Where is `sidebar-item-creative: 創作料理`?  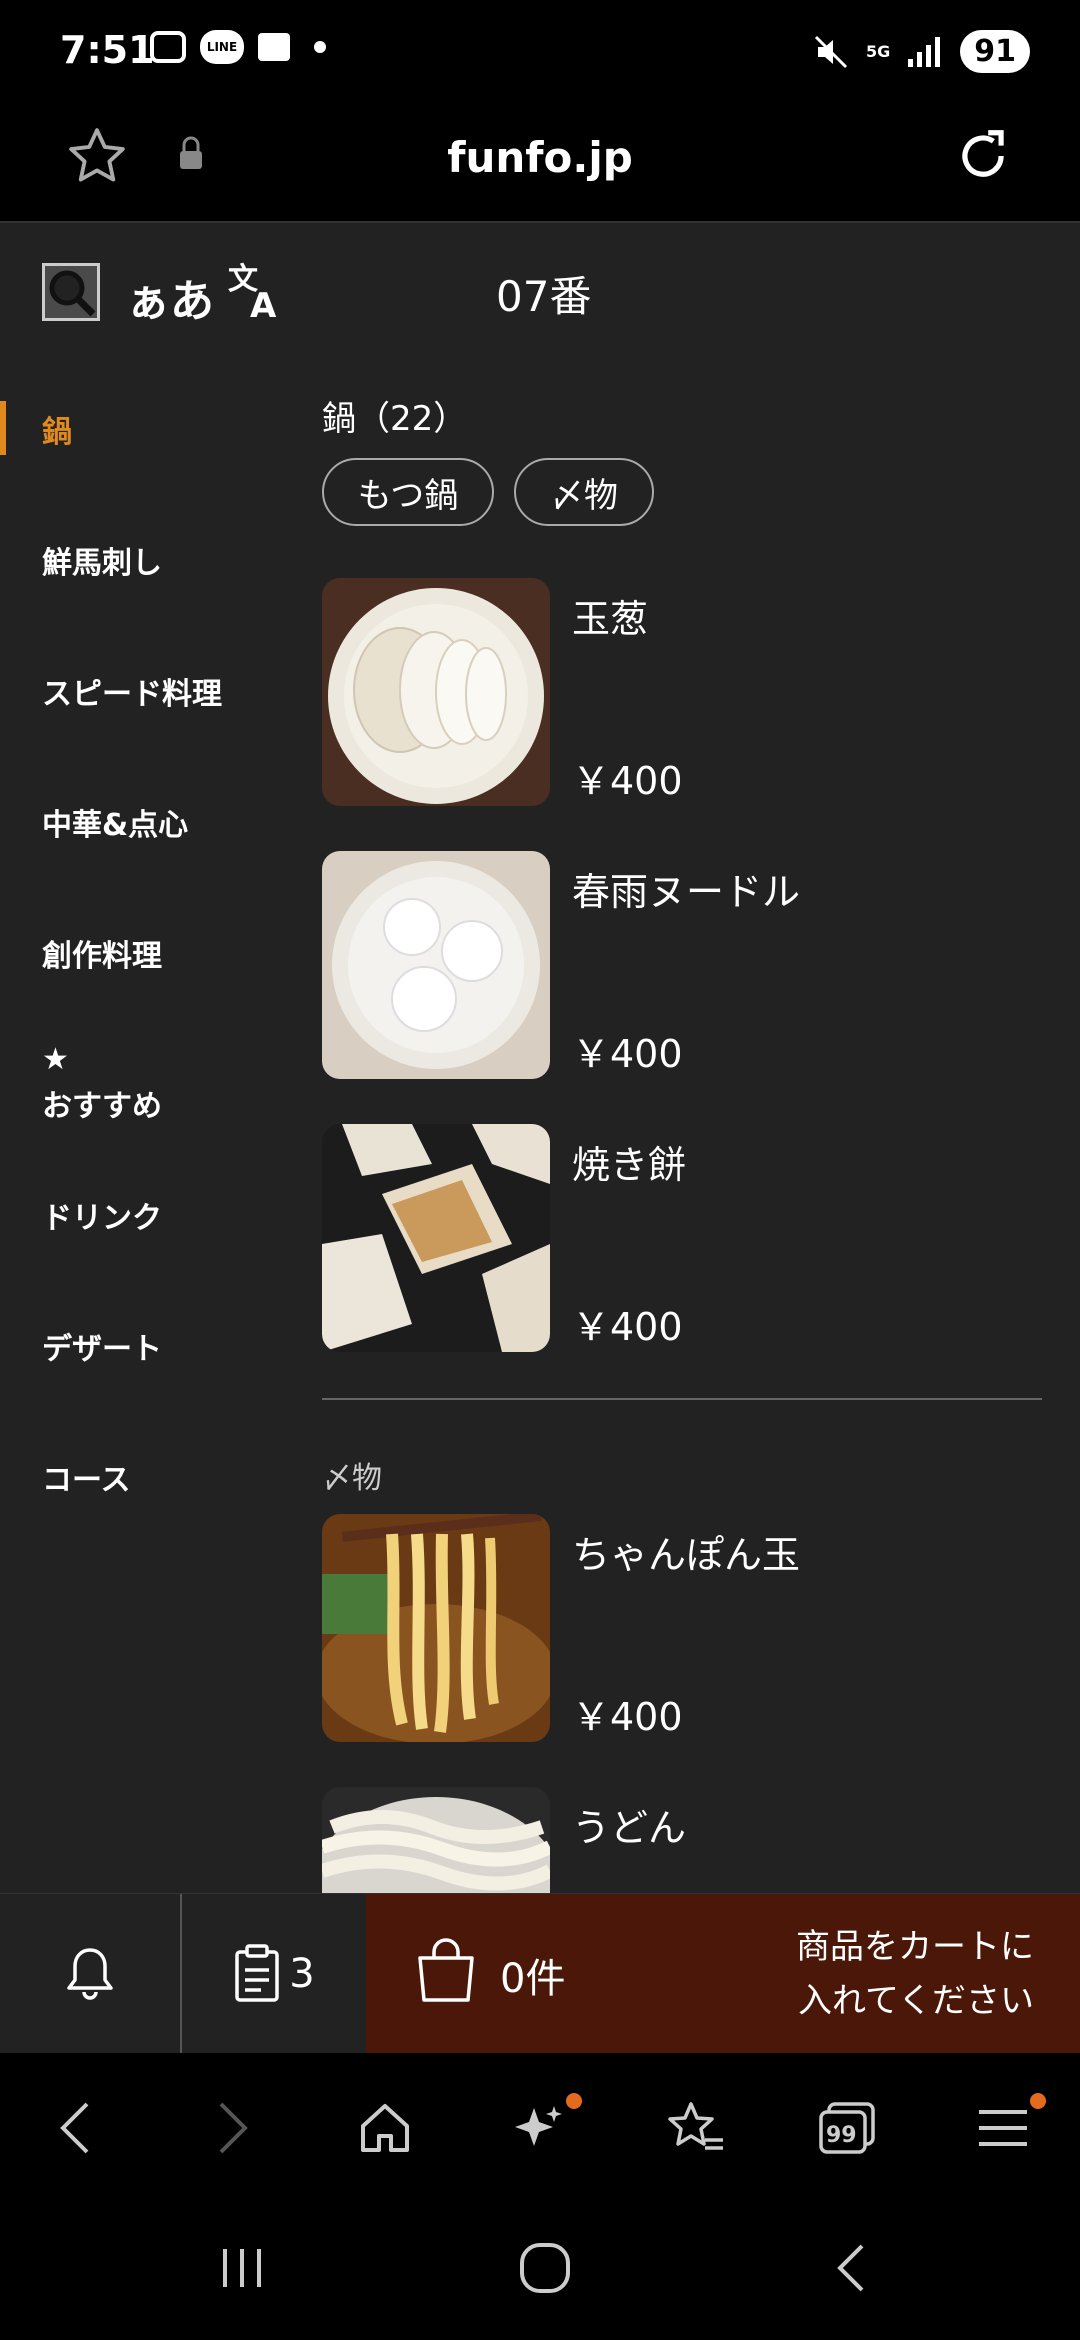
sidebar-item-creative: 創作料理 is located at coordinates (150, 952).